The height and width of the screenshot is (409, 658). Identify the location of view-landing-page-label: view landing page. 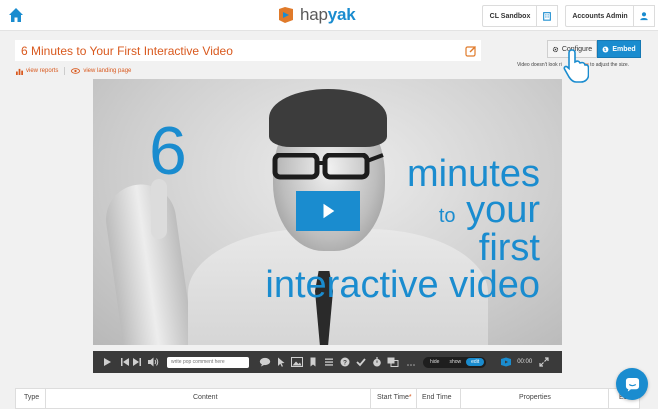
(107, 71).